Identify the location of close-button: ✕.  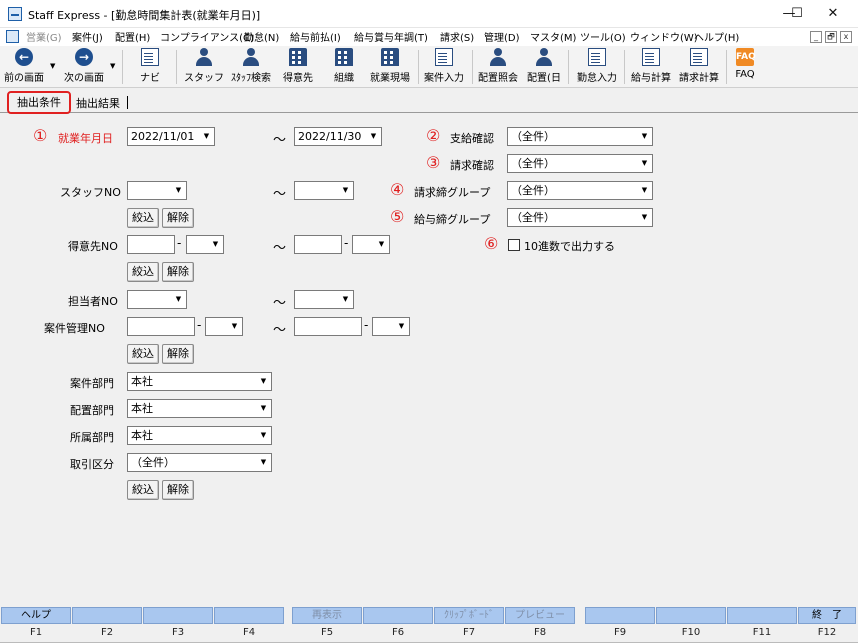
(833, 14).